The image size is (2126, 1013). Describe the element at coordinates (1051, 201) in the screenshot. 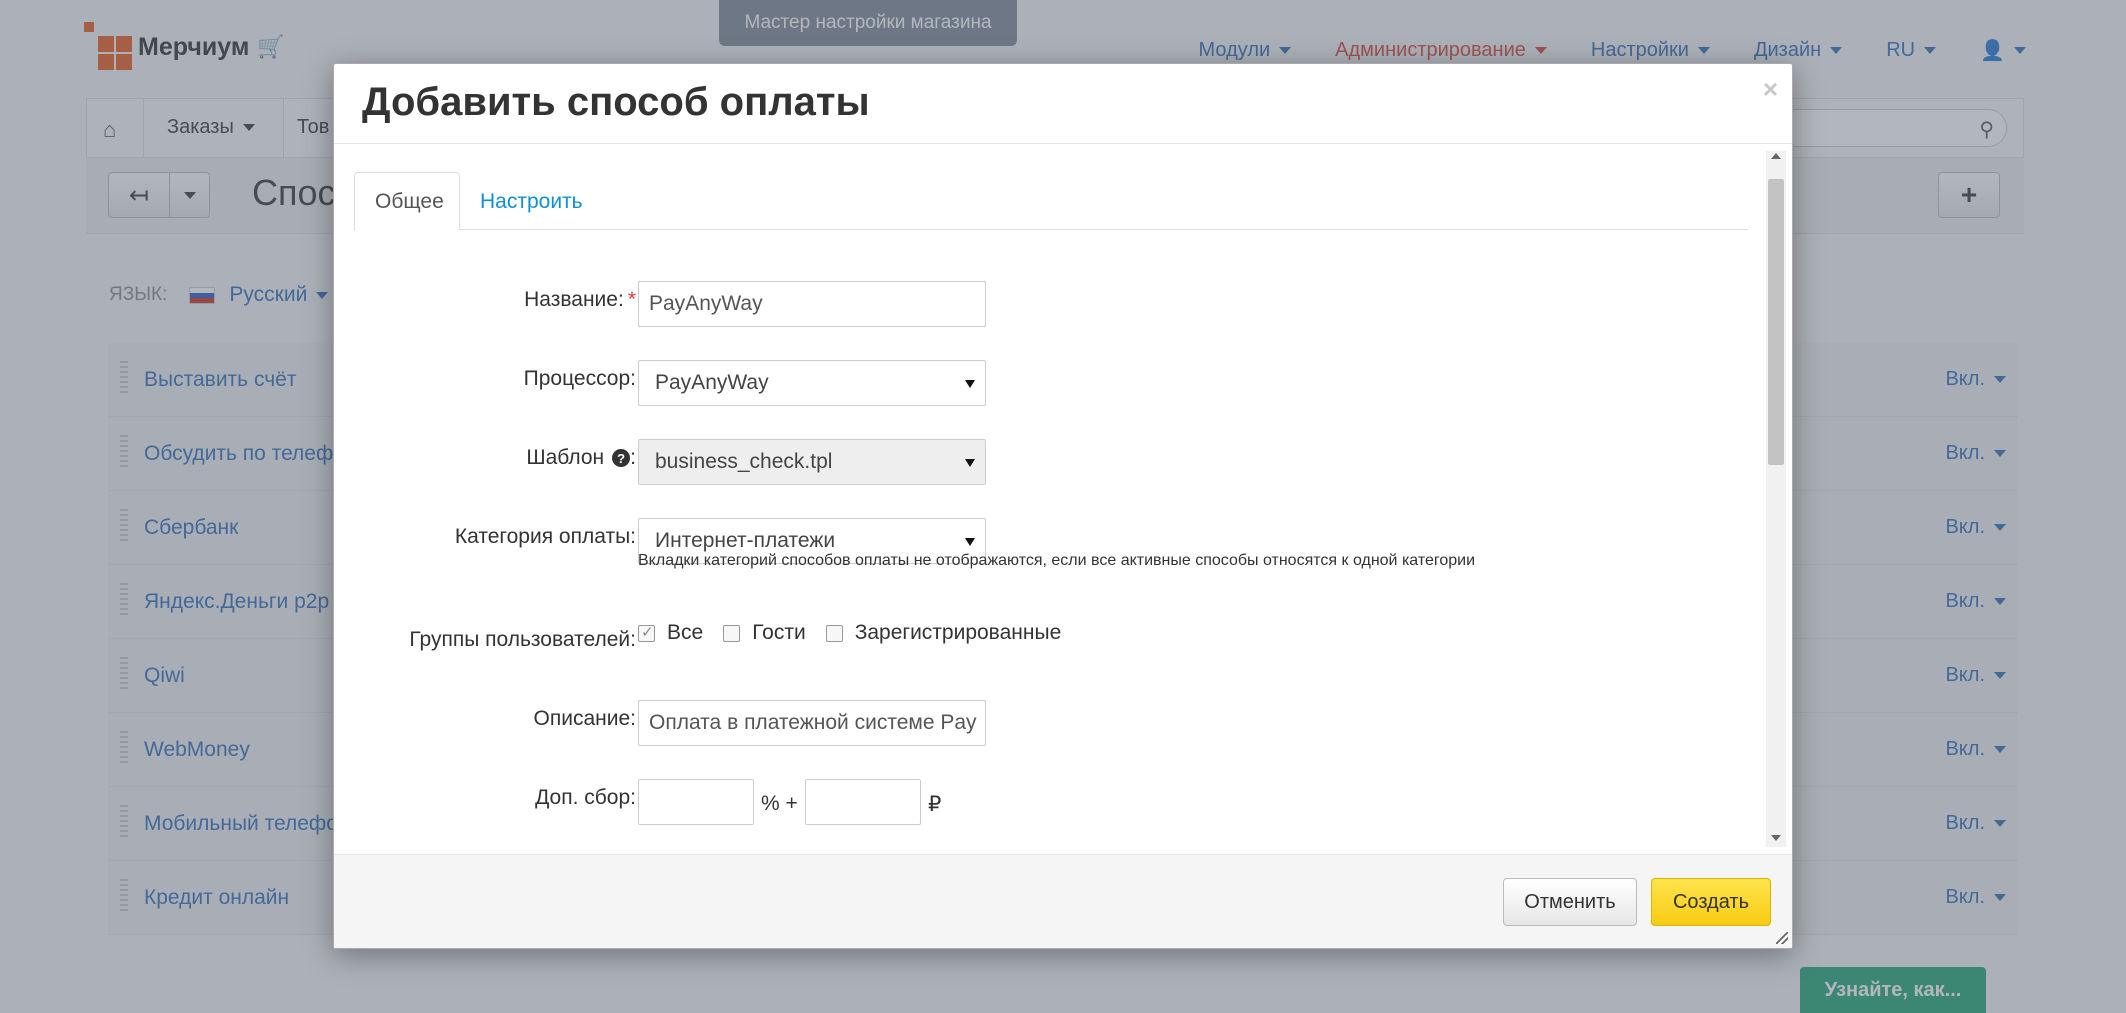

I see `dialog-tabs: Общее Настроить` at that location.